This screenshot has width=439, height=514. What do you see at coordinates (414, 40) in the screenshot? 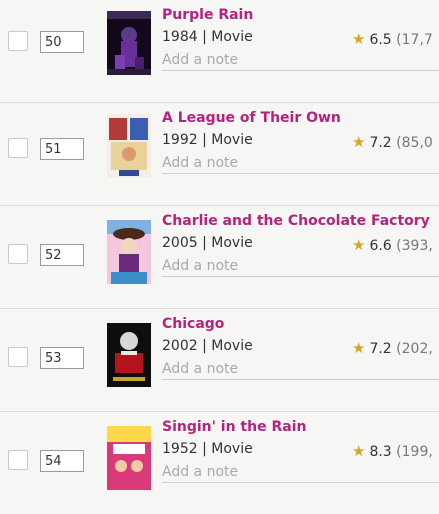
I see `vote-count: (17,7` at bounding box center [414, 40].